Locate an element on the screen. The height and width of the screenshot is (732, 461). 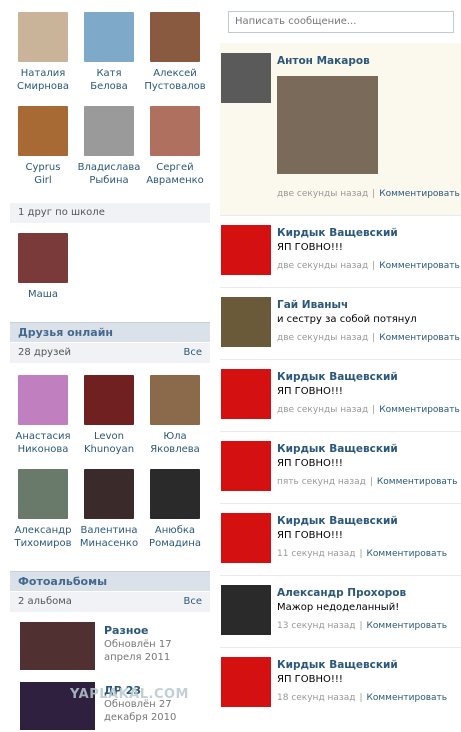
friend-card: Анастасия Никонова is located at coordinates (43, 415).